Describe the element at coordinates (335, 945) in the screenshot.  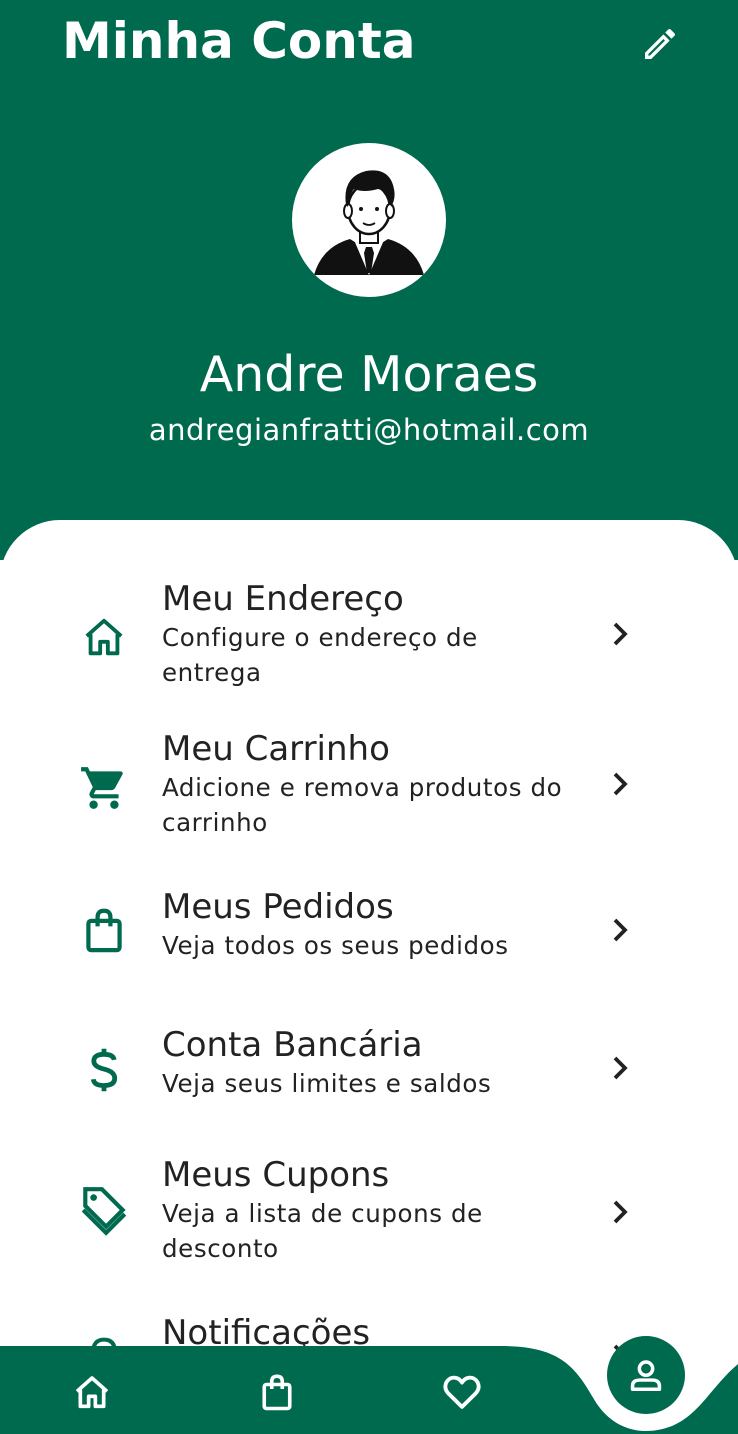
I see `menu-subtitle: Veja todos os seus pedidos` at that location.